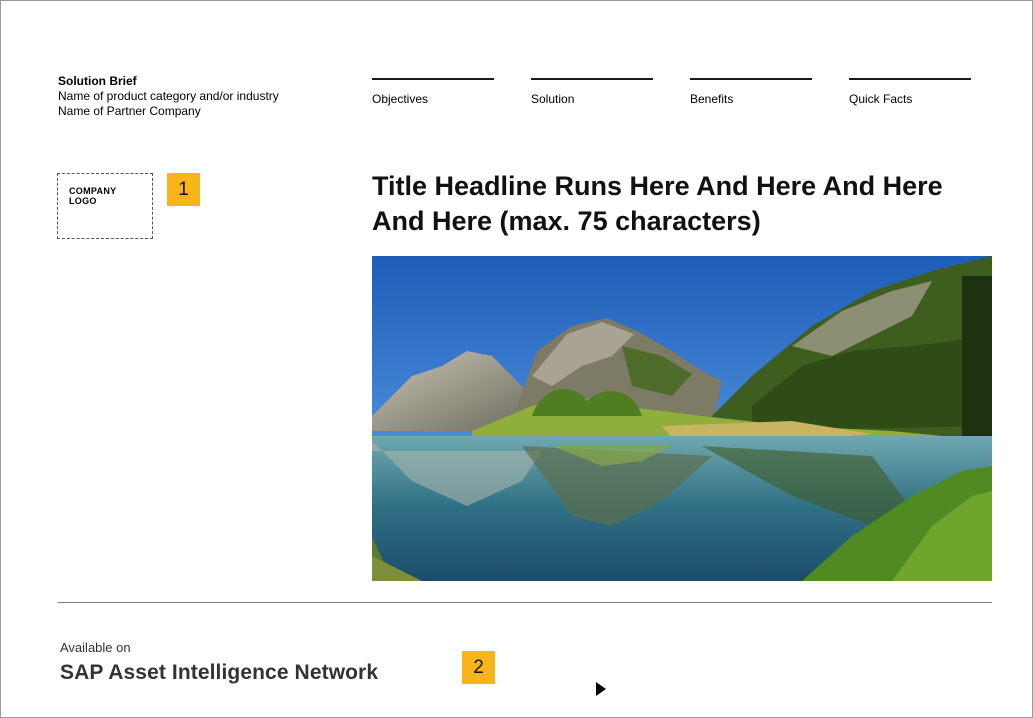  Describe the element at coordinates (183, 189) in the screenshot. I see `callout-marker-1: 1` at that location.